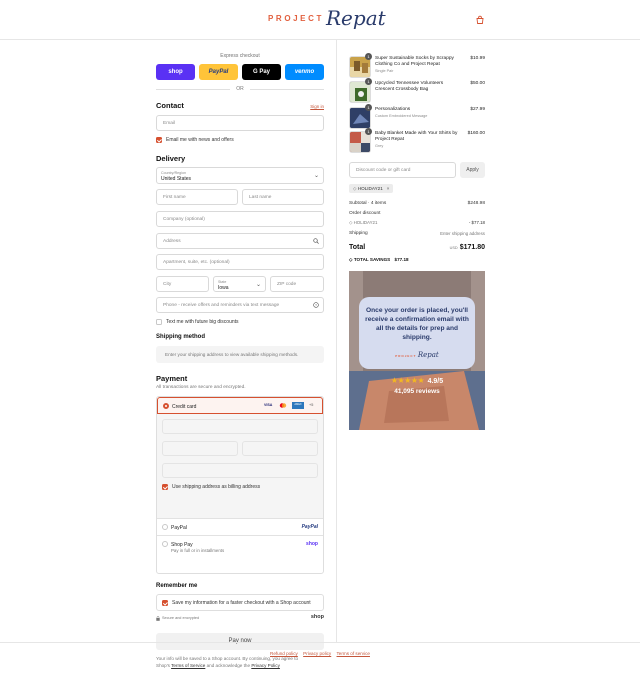 Image resolution: width=640 pixels, height=690 pixels. I want to click on email-placeholder: Email, so click(169, 123).